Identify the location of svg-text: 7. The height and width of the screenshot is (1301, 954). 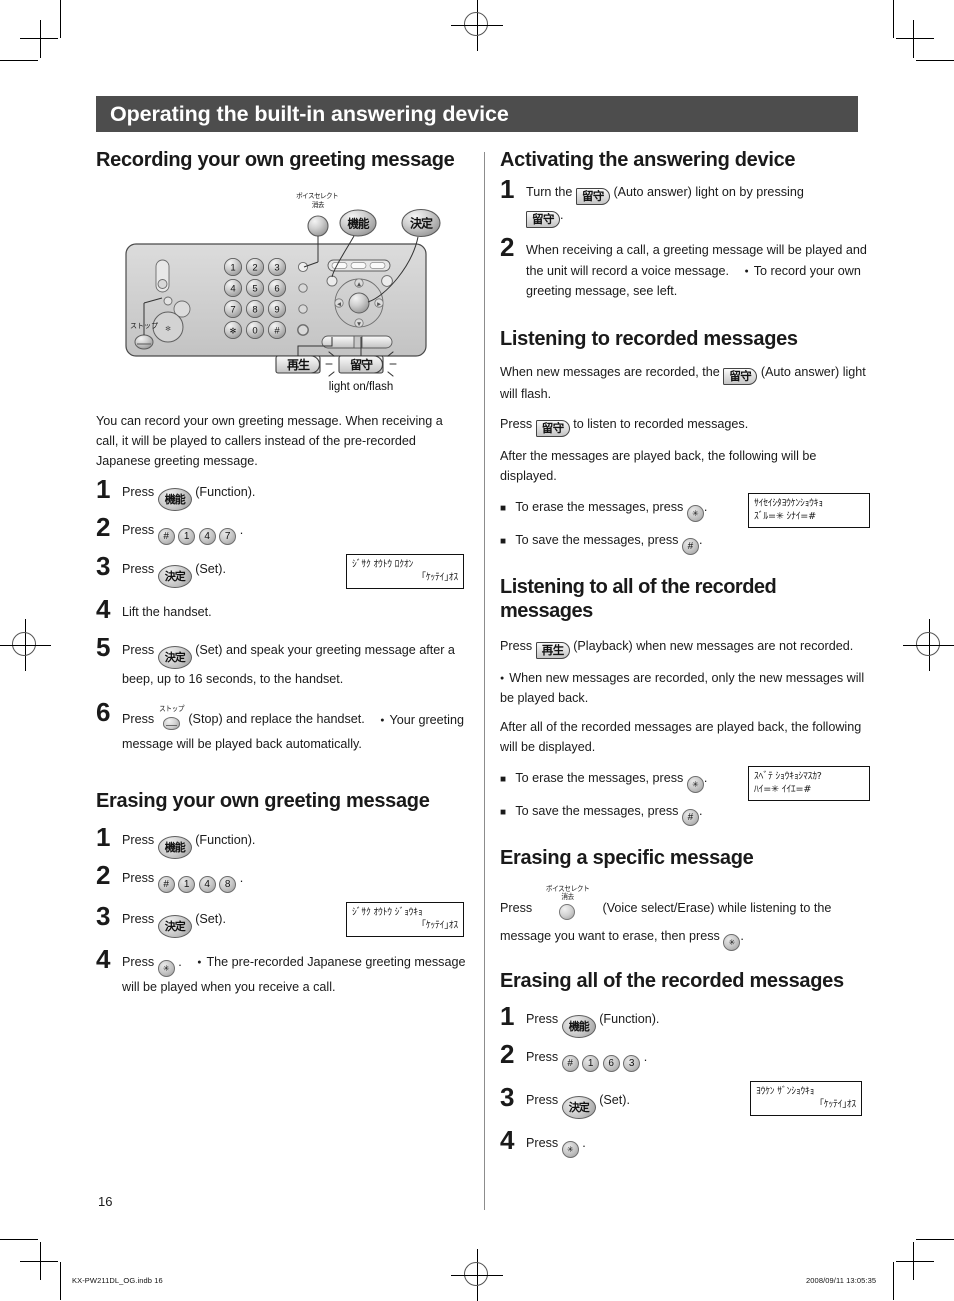
(232, 310).